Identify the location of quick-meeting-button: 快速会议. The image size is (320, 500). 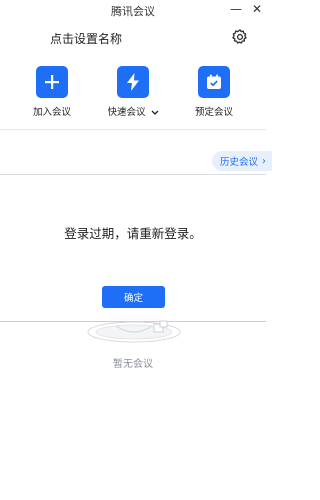
(133, 92).